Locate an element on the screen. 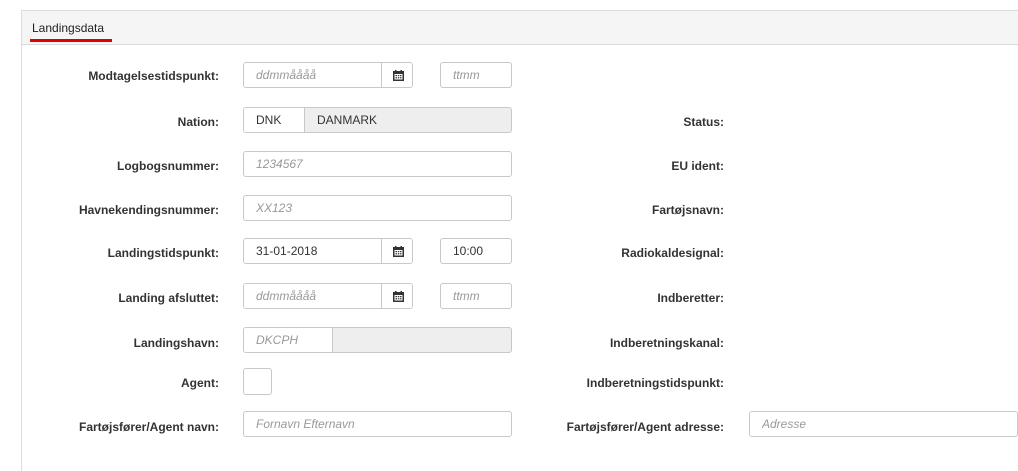  indberetningskanal-label: Indberetningskanal: is located at coordinates (666, 343).